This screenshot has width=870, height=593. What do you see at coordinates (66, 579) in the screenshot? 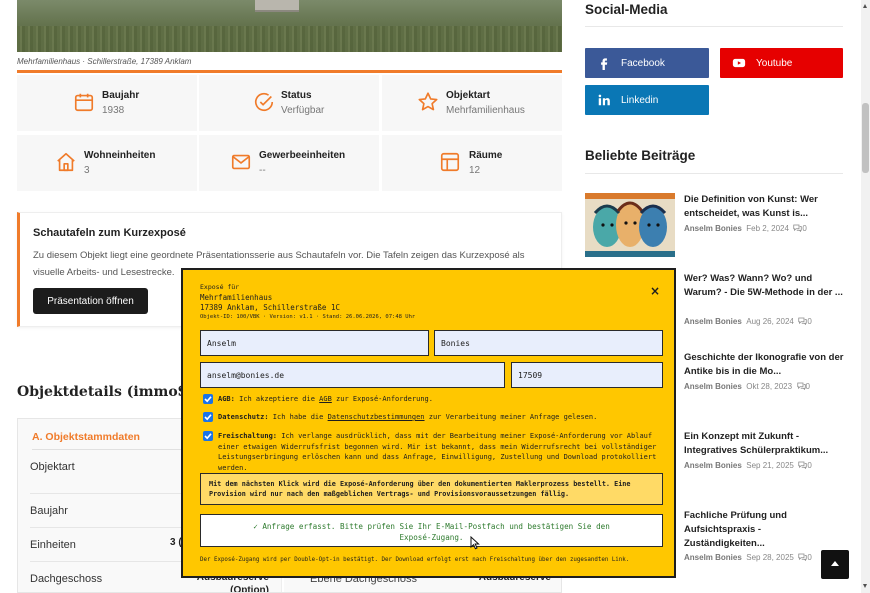
I see `details-row-label: Dachgeschoss` at bounding box center [66, 579].